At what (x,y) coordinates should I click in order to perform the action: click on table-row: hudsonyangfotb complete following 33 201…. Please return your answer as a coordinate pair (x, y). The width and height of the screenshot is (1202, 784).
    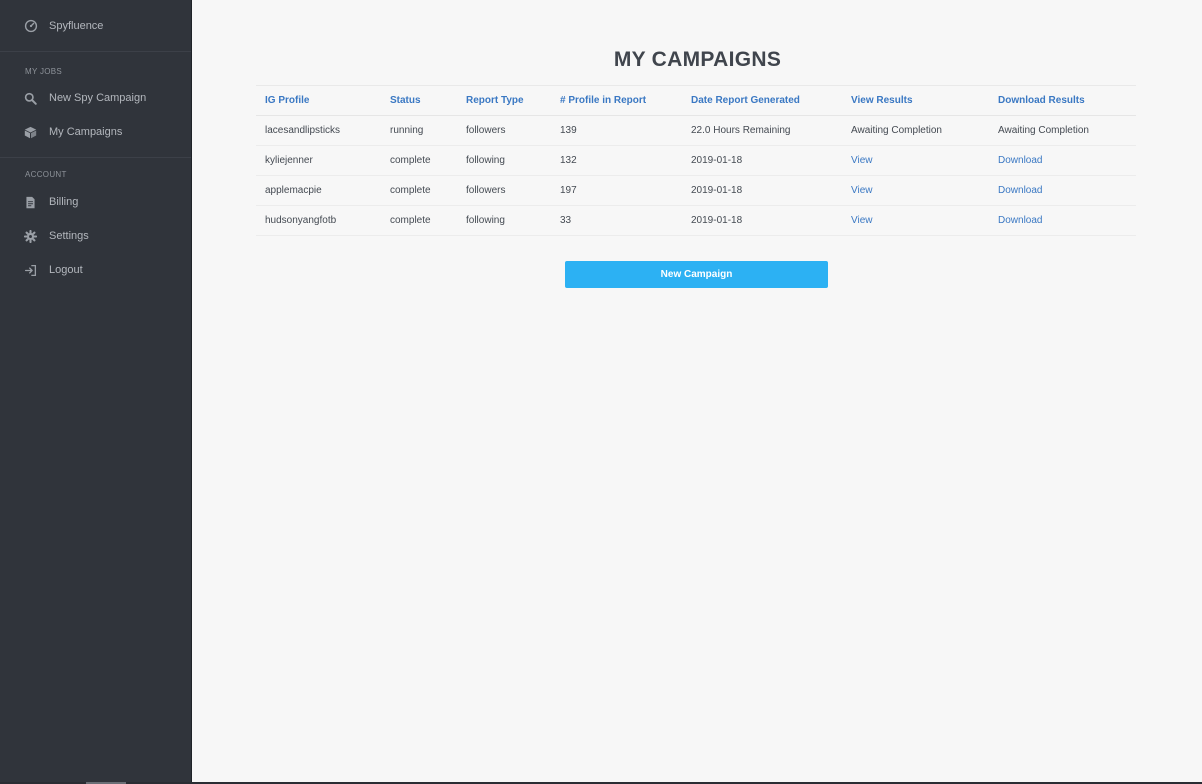
    Looking at the image, I should click on (696, 220).